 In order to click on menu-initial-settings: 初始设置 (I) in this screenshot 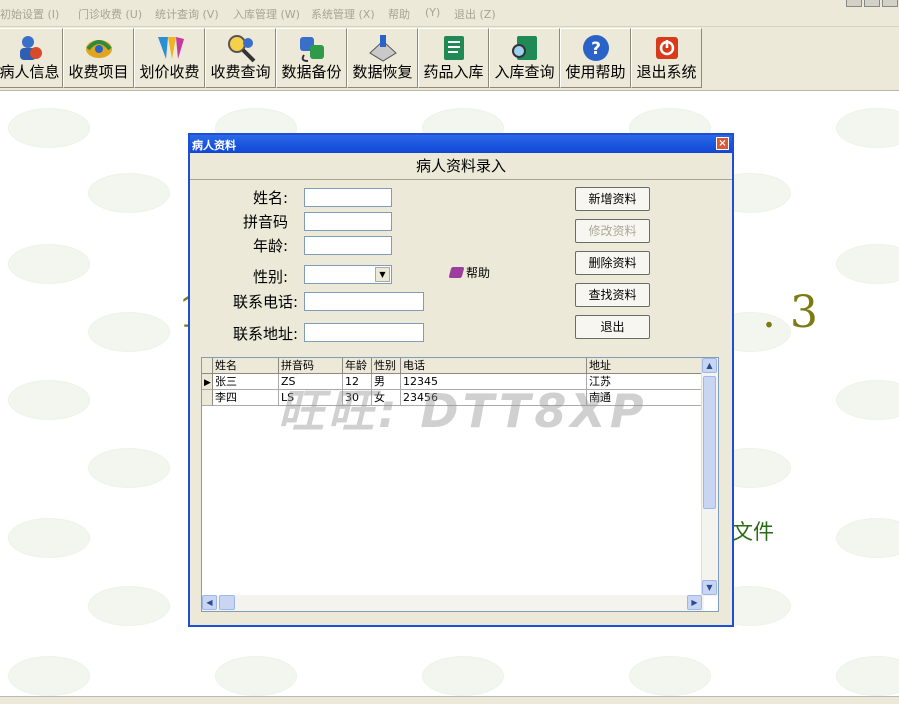, I will do `click(29, 14)`.